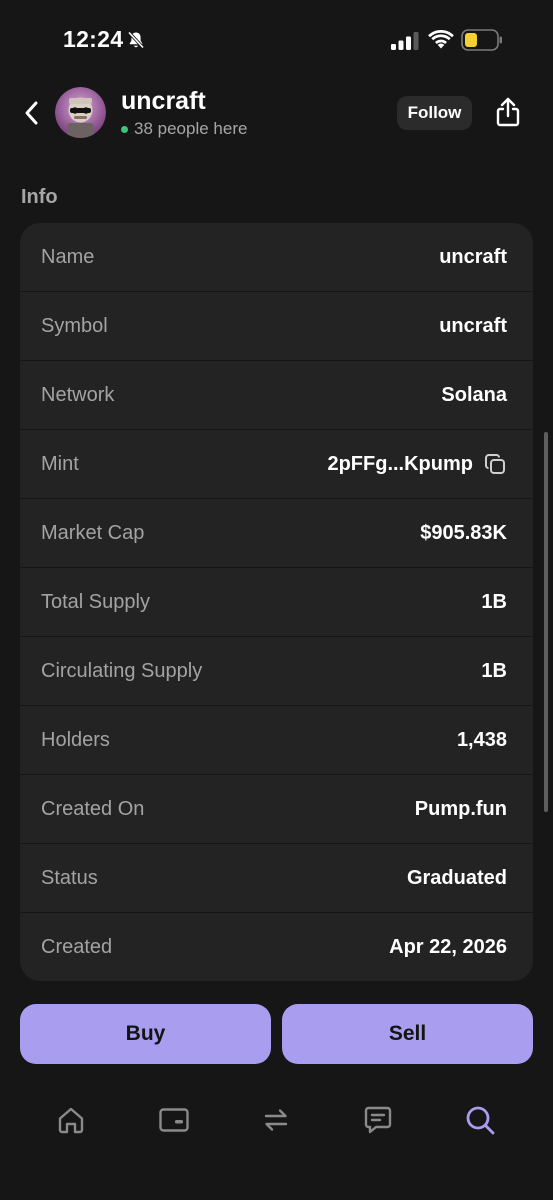 This screenshot has height=1200, width=553. What do you see at coordinates (136, 40) in the screenshot?
I see `bell-slash-icon` at bounding box center [136, 40].